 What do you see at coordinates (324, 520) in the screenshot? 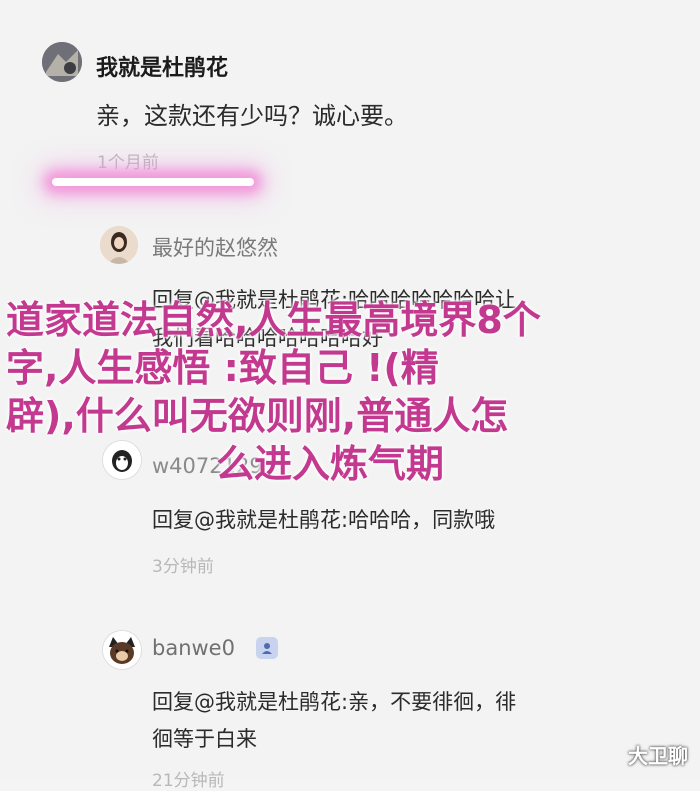
I see `reply-text: 回复@我就是杜鹃花:哈哈哈，同款哦` at bounding box center [324, 520].